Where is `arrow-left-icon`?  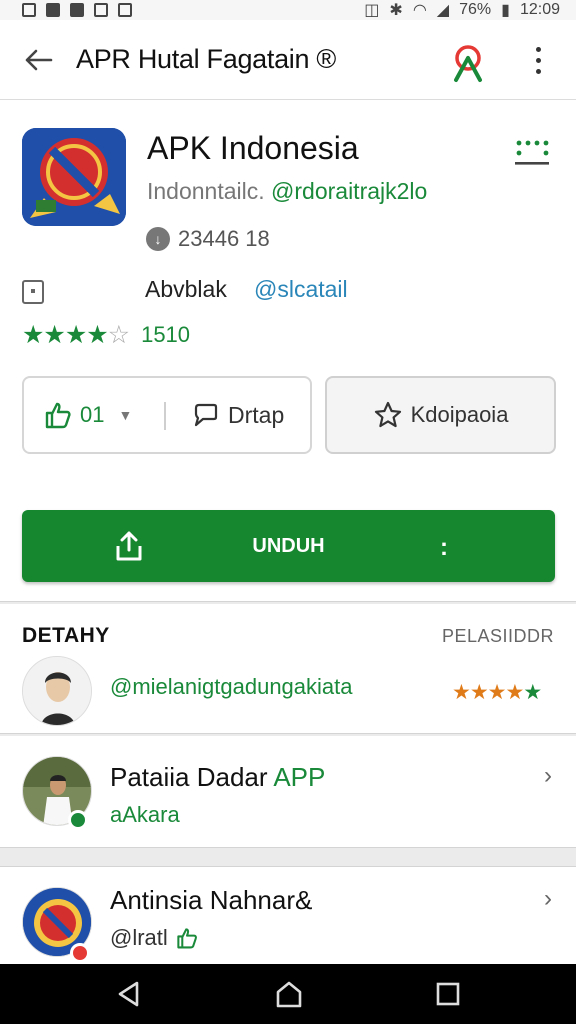
arrow-left-icon is located at coordinates (39, 59).